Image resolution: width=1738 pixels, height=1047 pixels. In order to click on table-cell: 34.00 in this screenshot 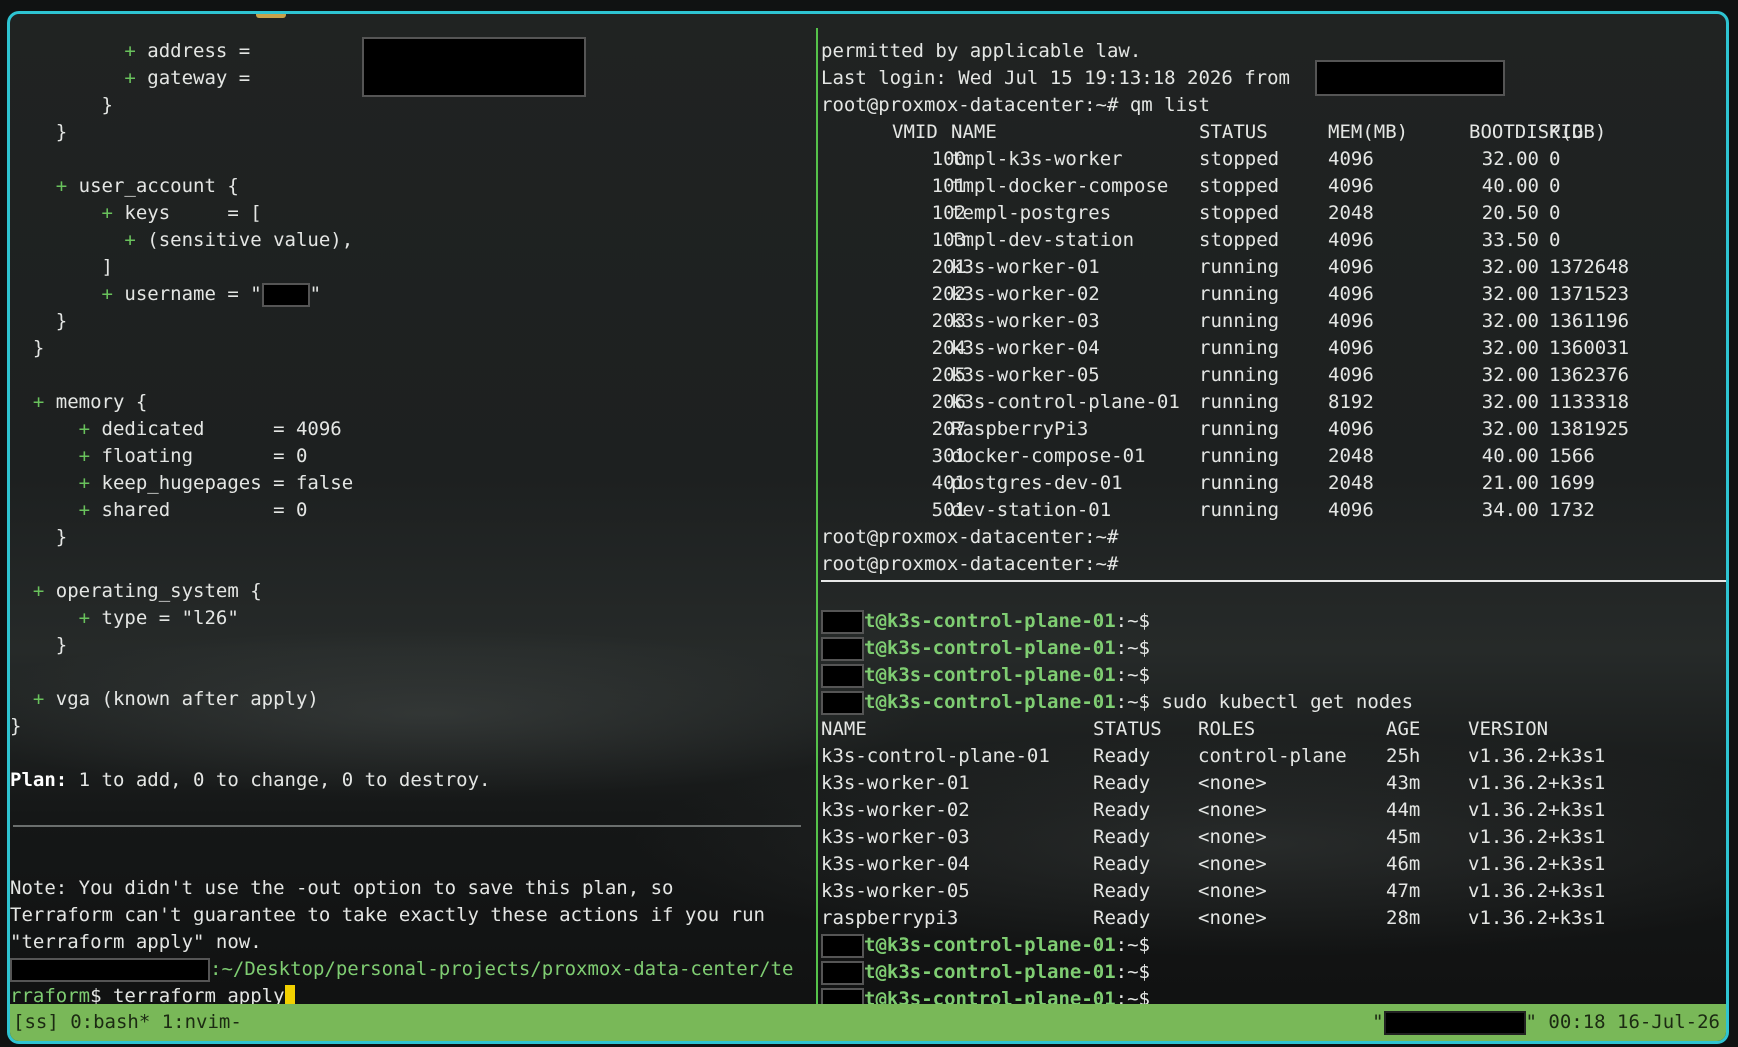, I will do `click(1510, 510)`.